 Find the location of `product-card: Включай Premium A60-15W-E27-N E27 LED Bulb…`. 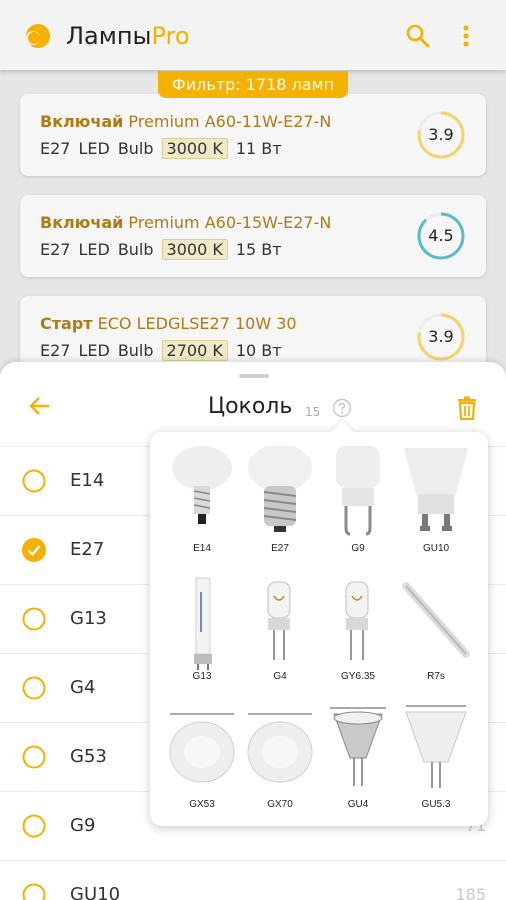

product-card: Включай Premium A60-15W-E27-N E27 LED Bulb… is located at coordinates (253, 236).